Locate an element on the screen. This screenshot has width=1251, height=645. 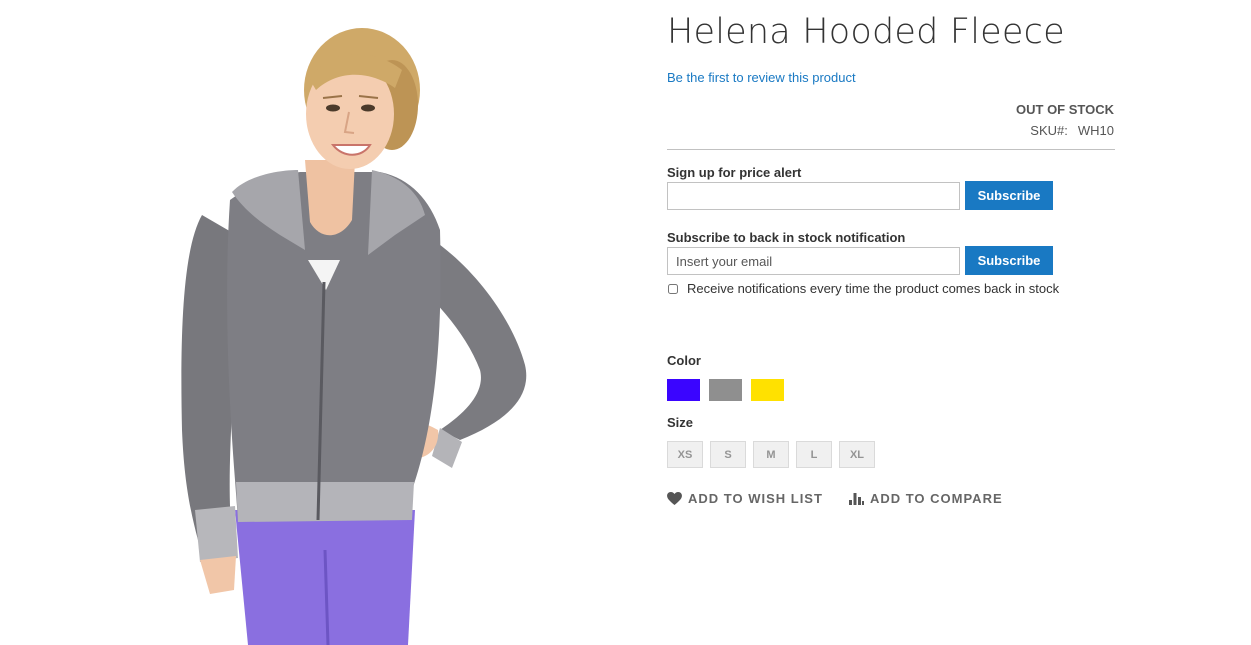
color-swatch-gray is located at coordinates (725, 390).